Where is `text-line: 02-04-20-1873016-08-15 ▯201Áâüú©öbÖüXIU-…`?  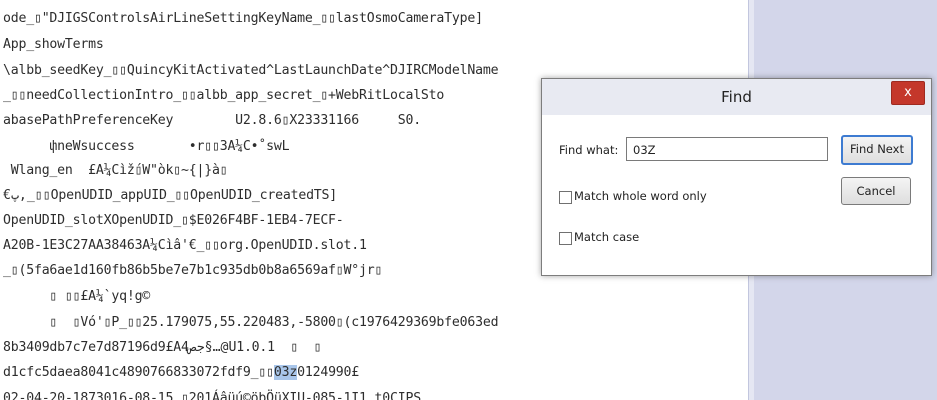 text-line: 02-04-20-1873016-08-15 ▯201Áâüú©öbÖüXIU-… is located at coordinates (212, 395).